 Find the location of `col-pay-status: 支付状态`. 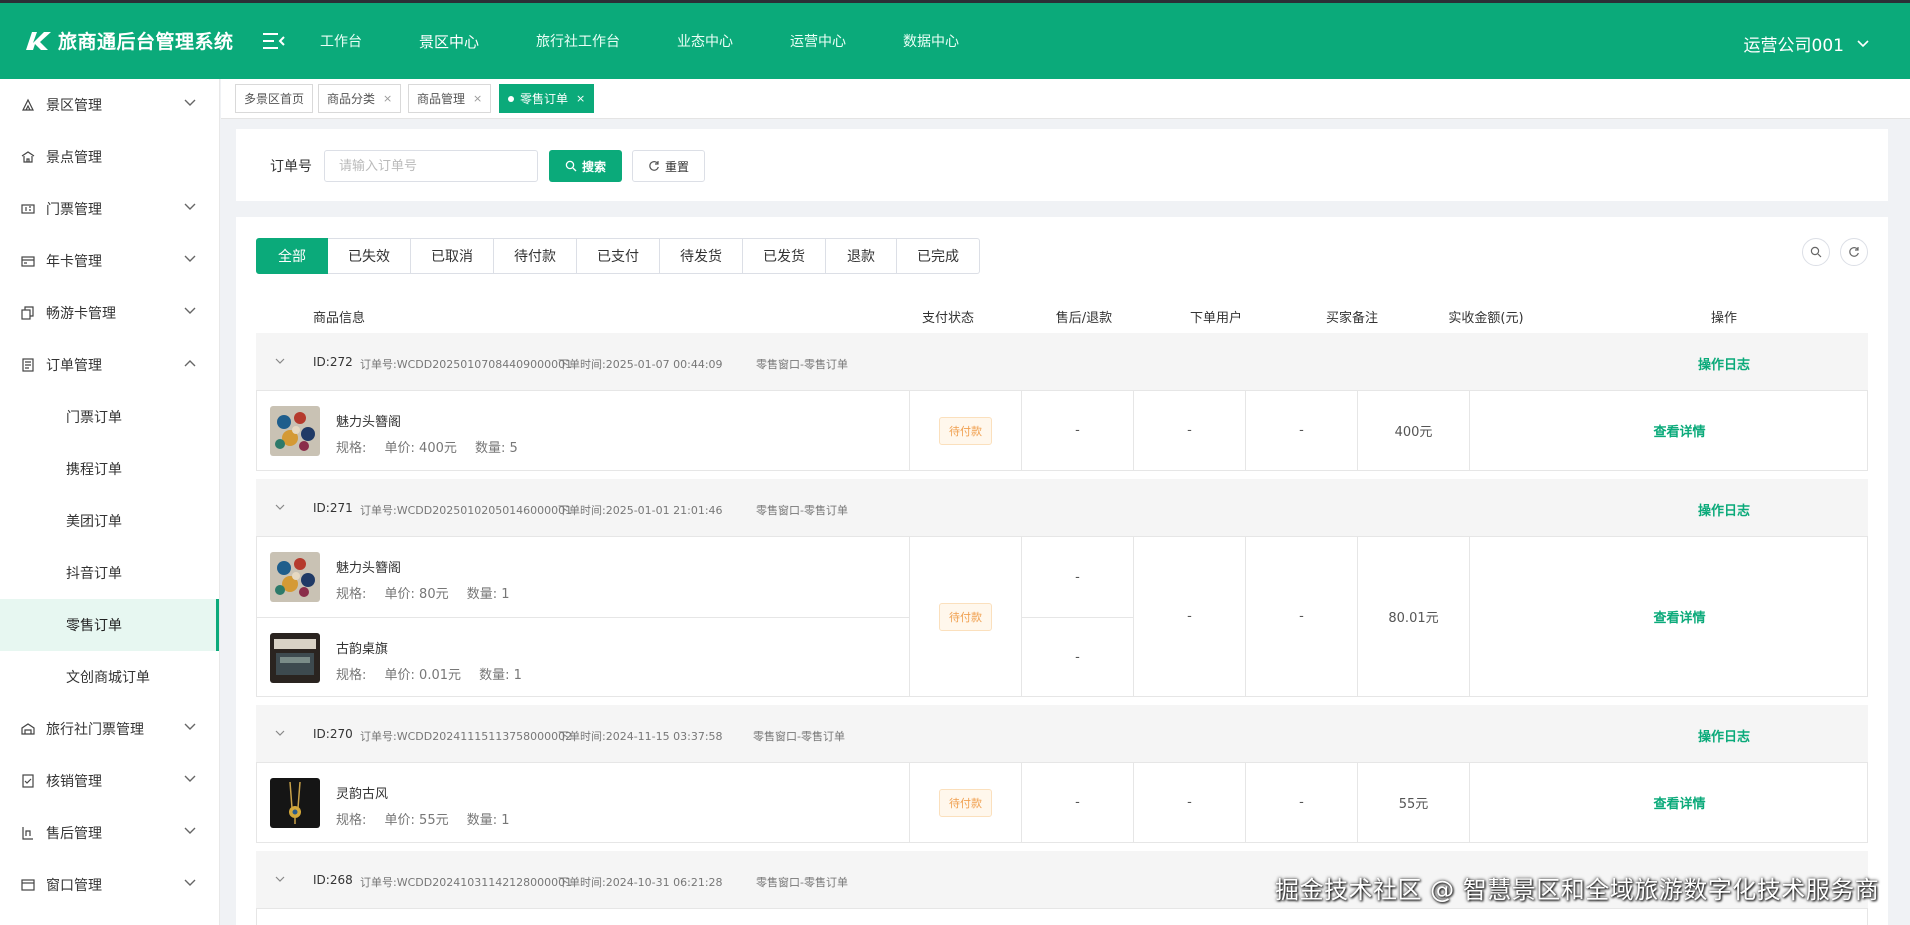

col-pay-status: 支付状态 is located at coordinates (947, 318).